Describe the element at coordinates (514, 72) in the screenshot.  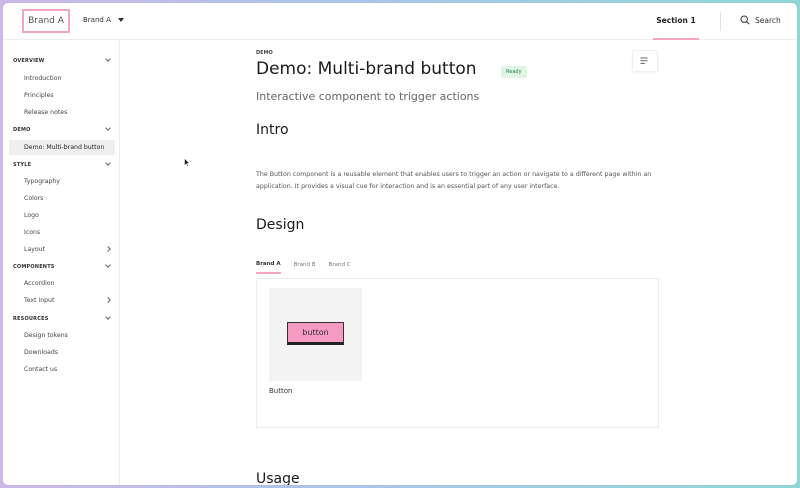
I see `status-badge: Ready` at that location.